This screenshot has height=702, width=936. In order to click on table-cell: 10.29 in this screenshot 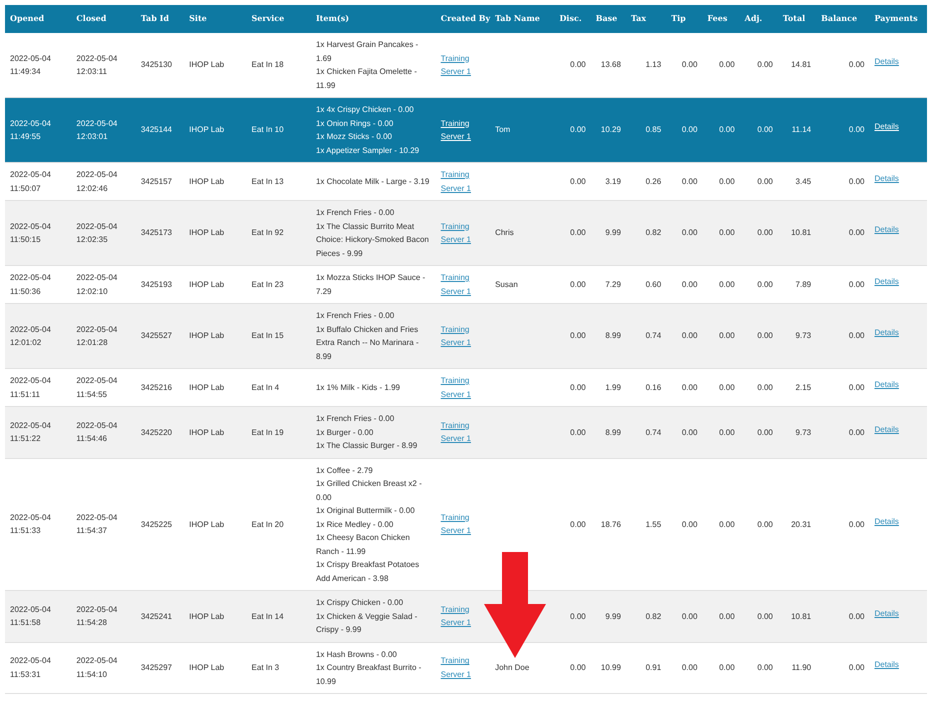, I will do `click(610, 129)`.